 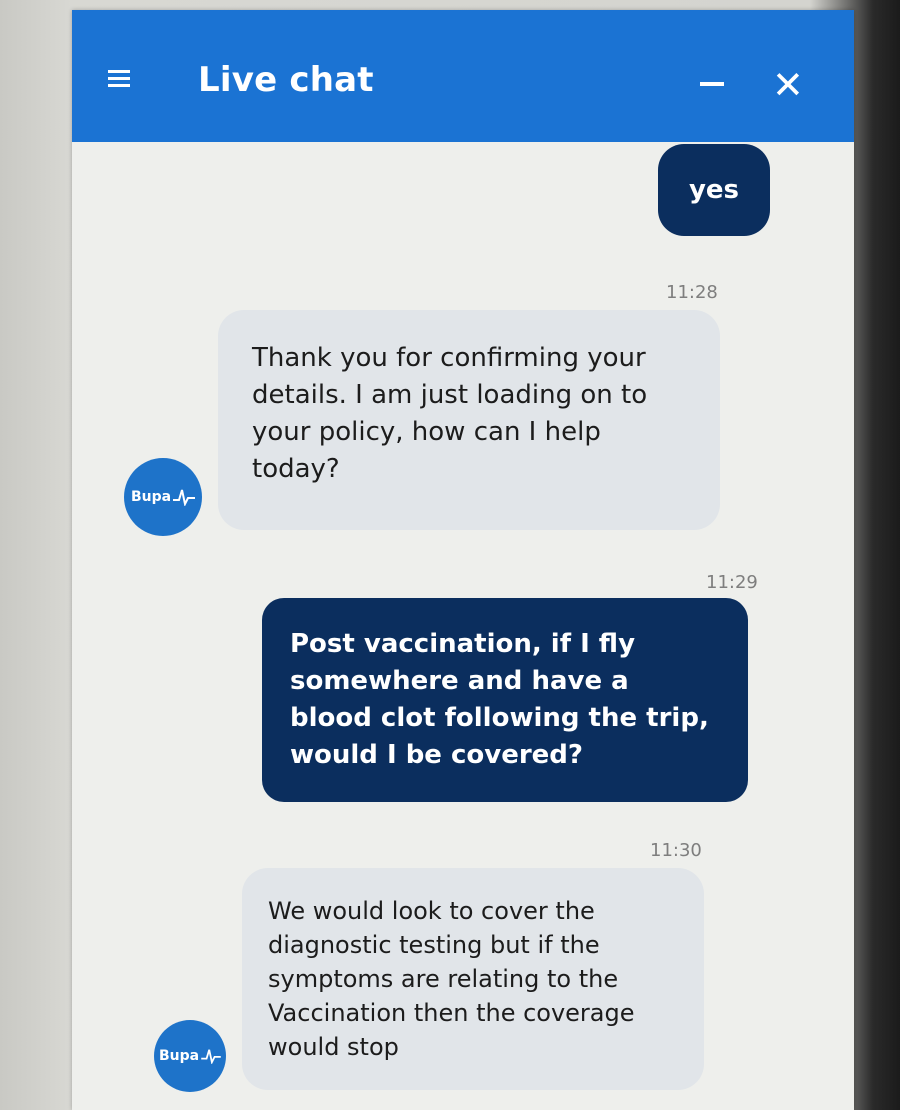 I want to click on menu-icon, so click(x=119, y=81).